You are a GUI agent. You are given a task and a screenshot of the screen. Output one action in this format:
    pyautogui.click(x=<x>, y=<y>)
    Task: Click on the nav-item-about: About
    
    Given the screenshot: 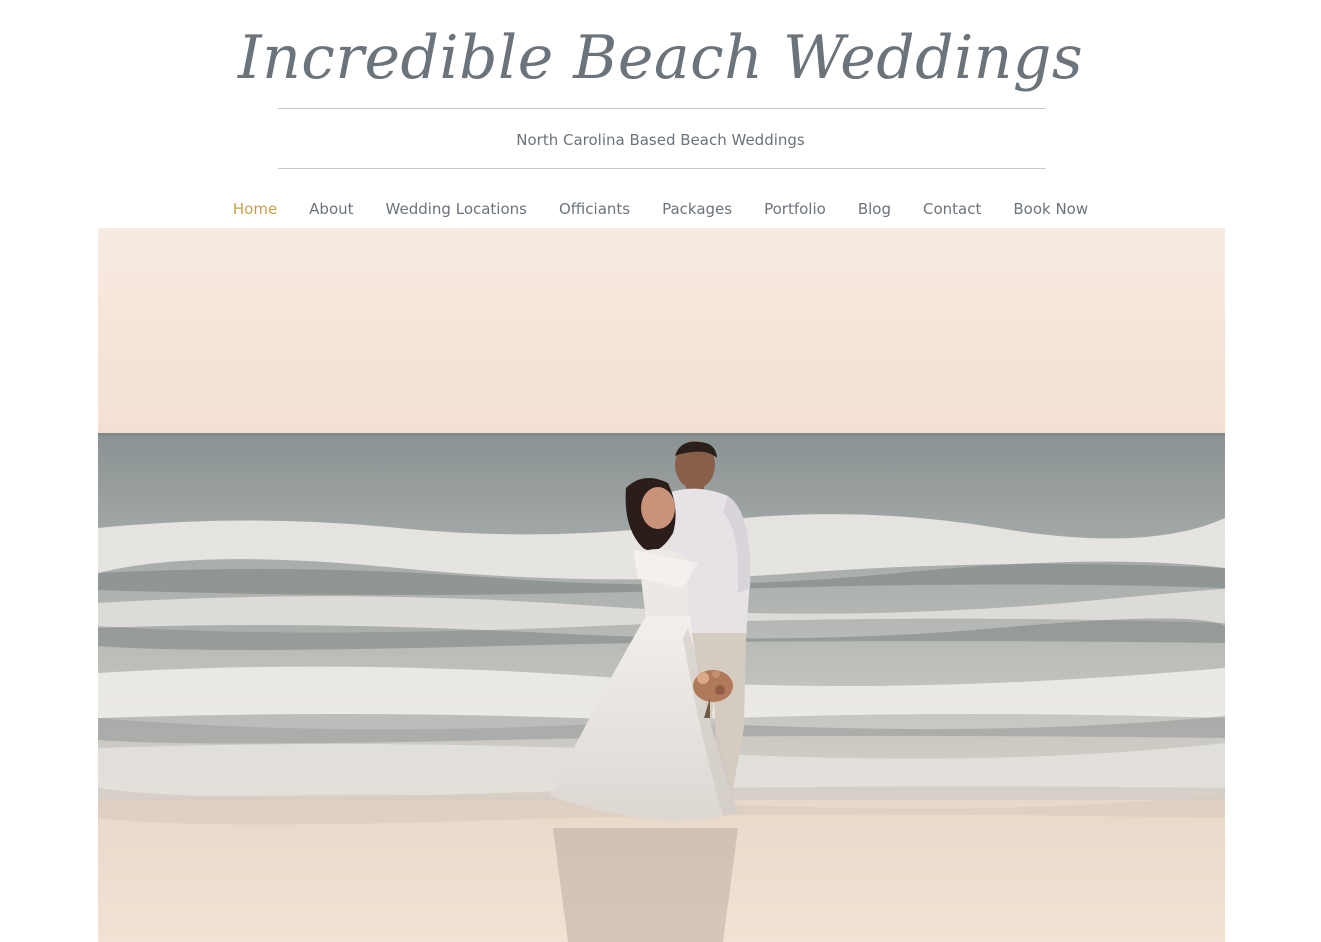 What is the action you would take?
    pyautogui.click(x=331, y=209)
    